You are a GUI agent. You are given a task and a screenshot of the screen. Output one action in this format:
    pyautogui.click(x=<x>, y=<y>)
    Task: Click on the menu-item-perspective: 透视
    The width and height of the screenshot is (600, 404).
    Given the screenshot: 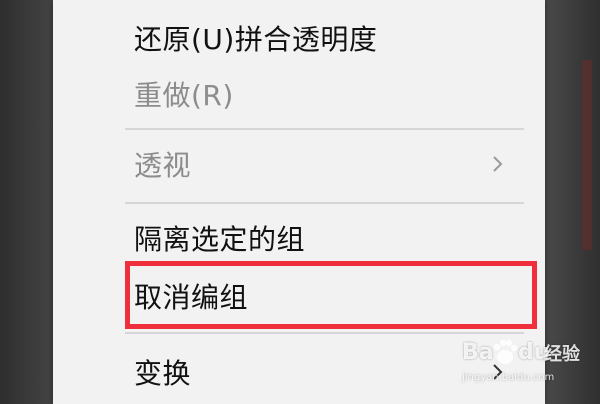 What is the action you would take?
    pyautogui.click(x=299, y=164)
    